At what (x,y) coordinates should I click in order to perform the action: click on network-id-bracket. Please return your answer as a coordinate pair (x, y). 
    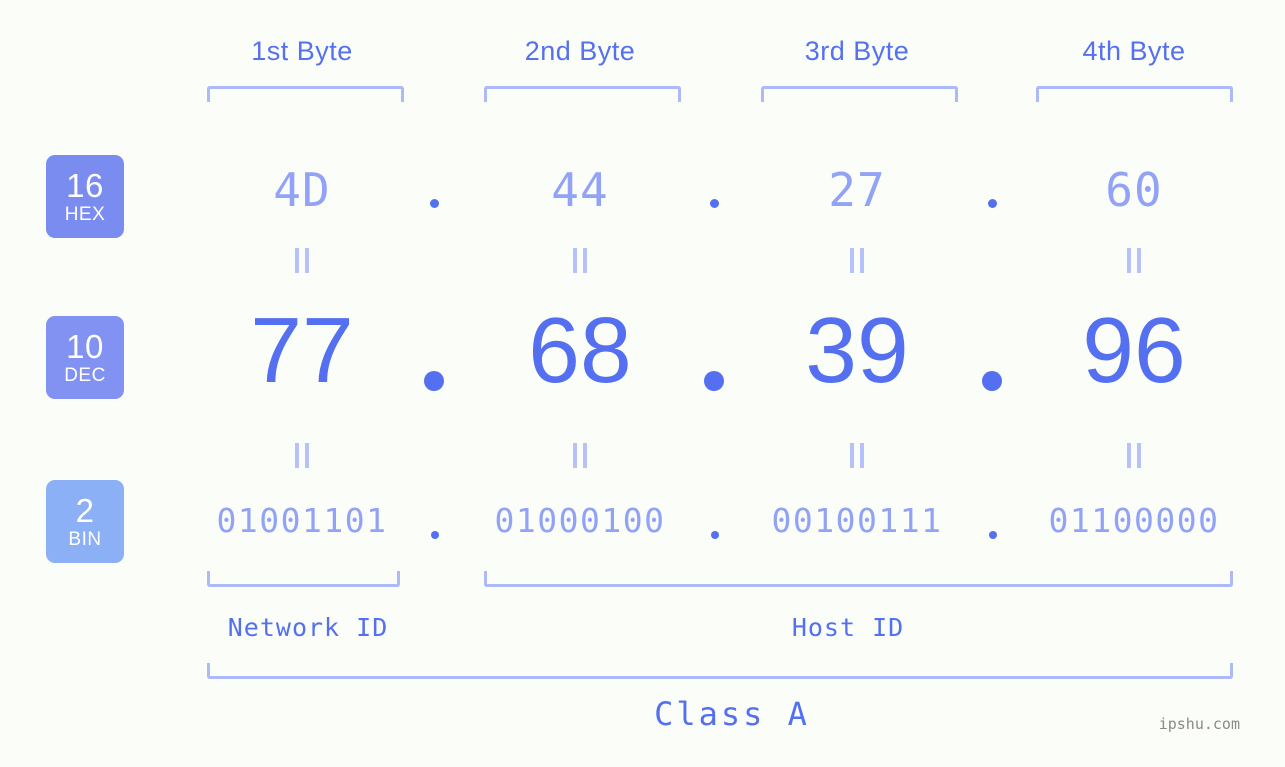
    Looking at the image, I should click on (303, 579).